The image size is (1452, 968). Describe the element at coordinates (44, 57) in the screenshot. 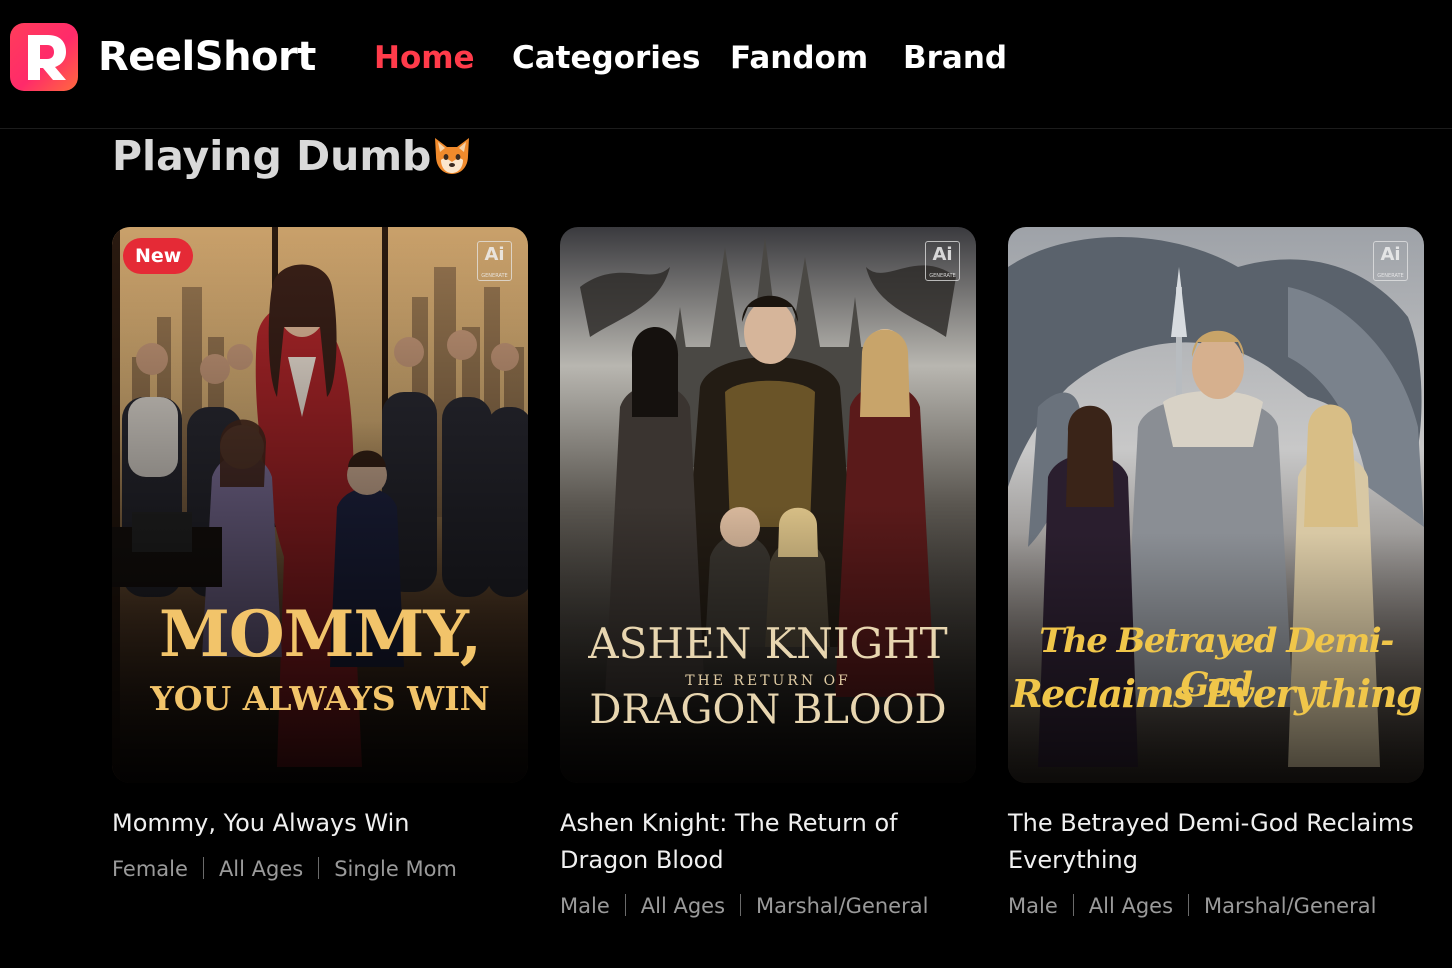

I see `reelshort-logo-icon` at that location.